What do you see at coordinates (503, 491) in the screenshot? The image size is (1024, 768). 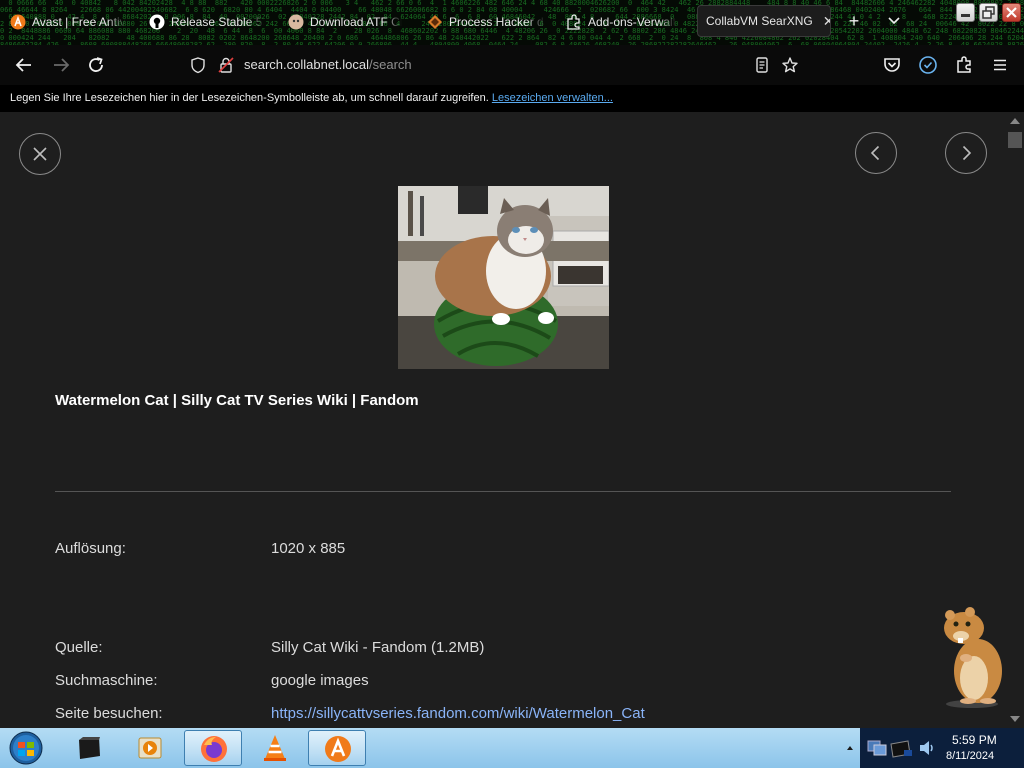 I see `divider` at bounding box center [503, 491].